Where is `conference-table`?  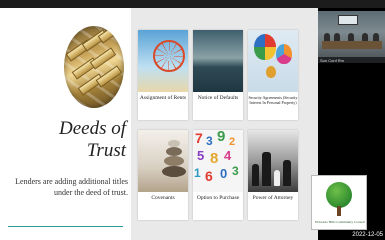
conference-table is located at coordinates (352, 45).